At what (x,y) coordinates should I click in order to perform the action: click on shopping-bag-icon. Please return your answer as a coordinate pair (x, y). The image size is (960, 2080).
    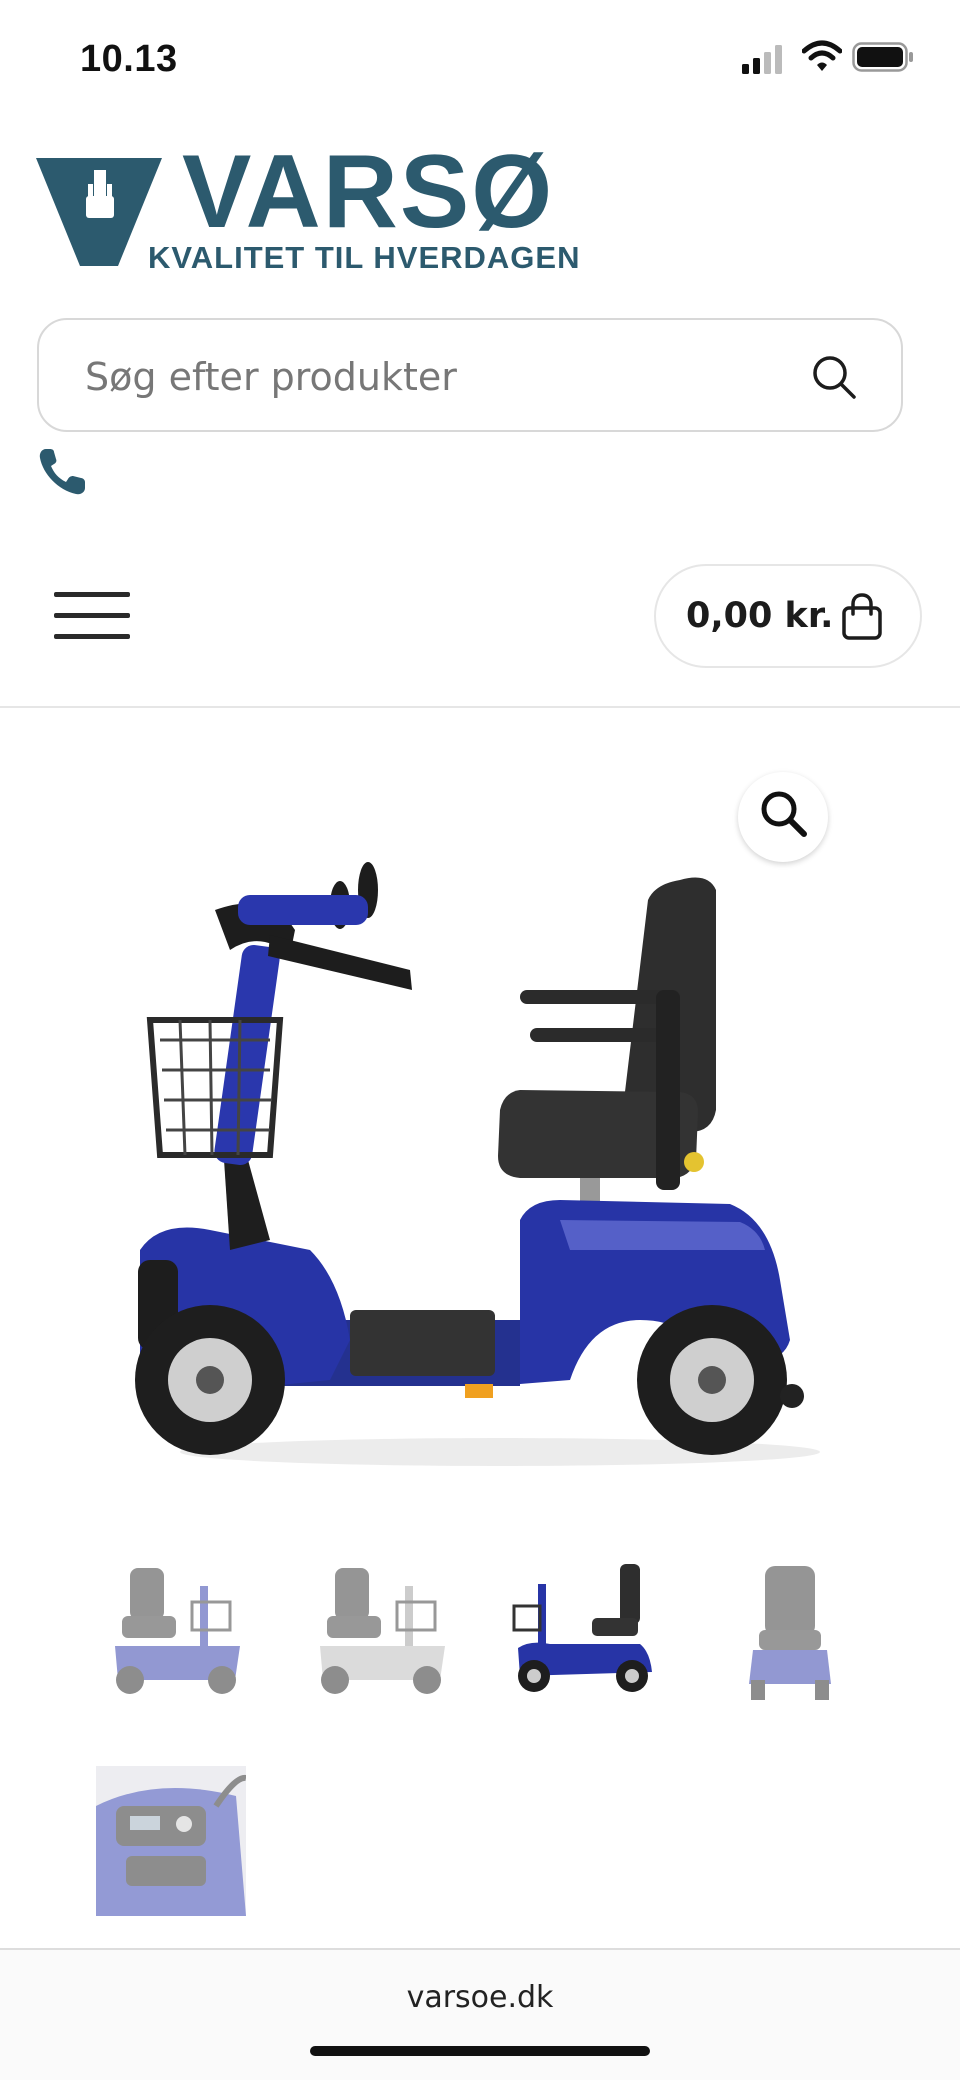
    Looking at the image, I should click on (862, 619).